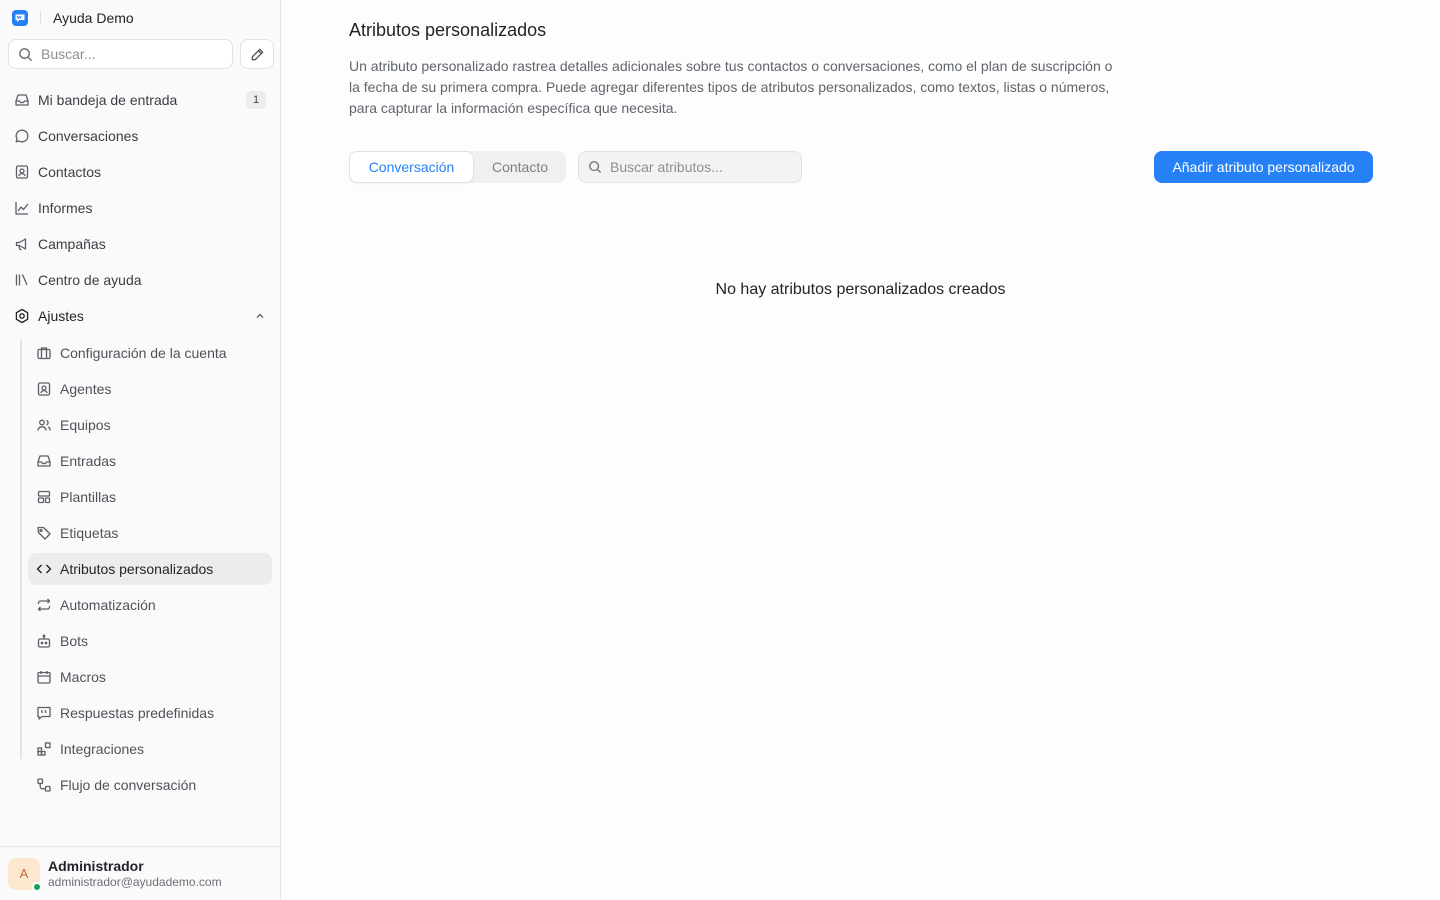  What do you see at coordinates (44, 533) in the screenshot?
I see `tag-icon` at bounding box center [44, 533].